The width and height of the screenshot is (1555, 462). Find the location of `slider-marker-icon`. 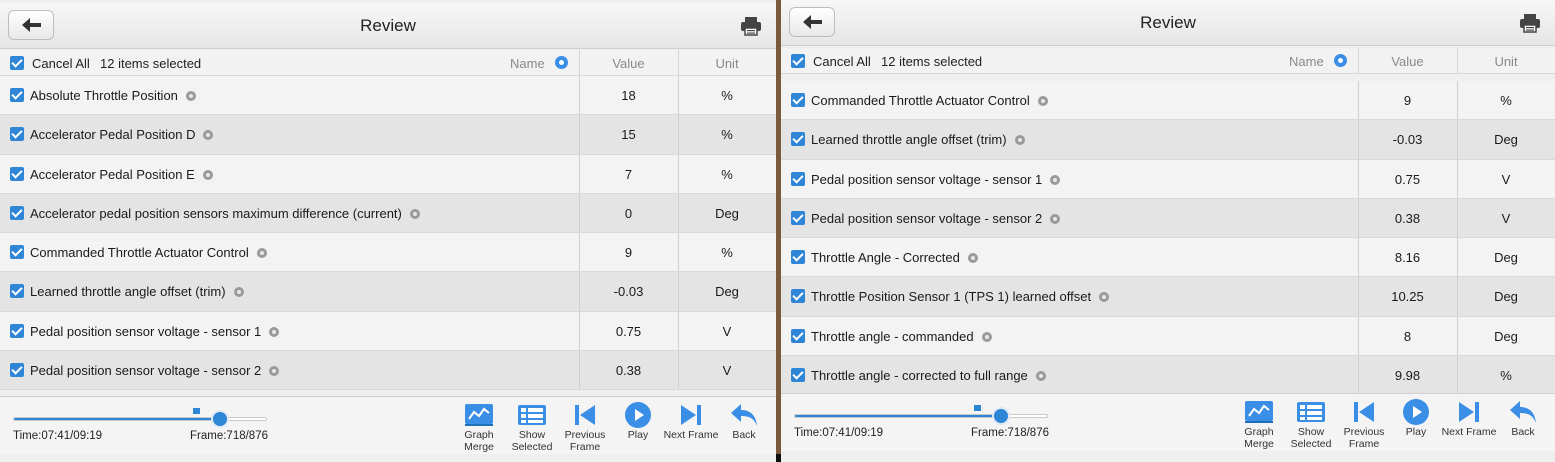

slider-marker-icon is located at coordinates (977, 408).